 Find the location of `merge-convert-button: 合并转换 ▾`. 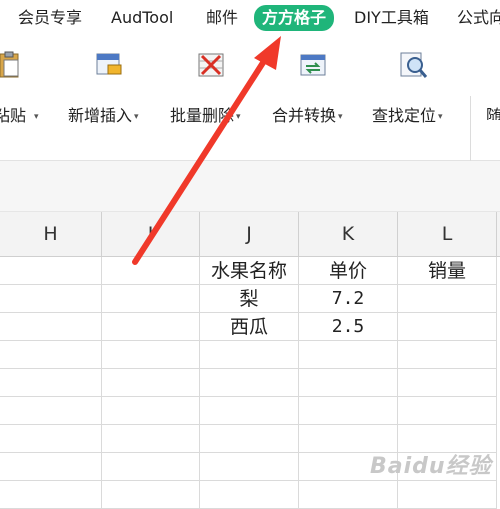

merge-convert-button: 合并转换 ▾ is located at coordinates (315, 87).